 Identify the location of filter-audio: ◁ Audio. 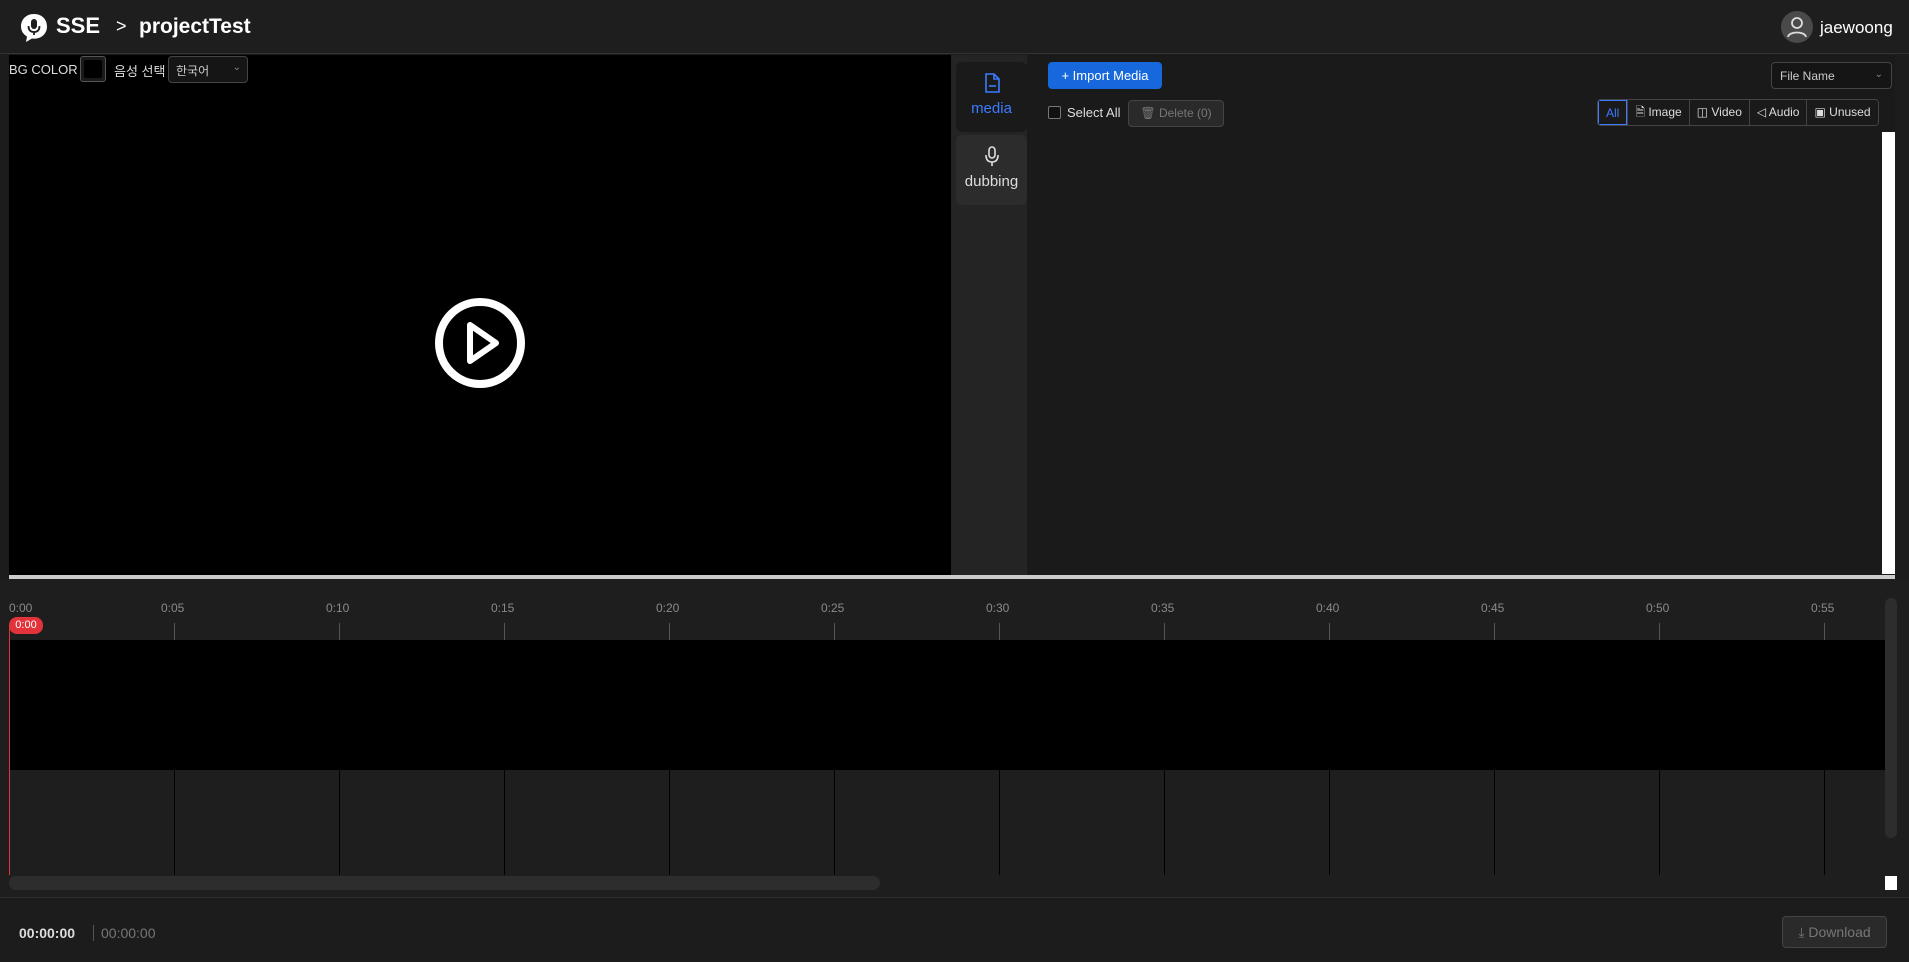
(1777, 112).